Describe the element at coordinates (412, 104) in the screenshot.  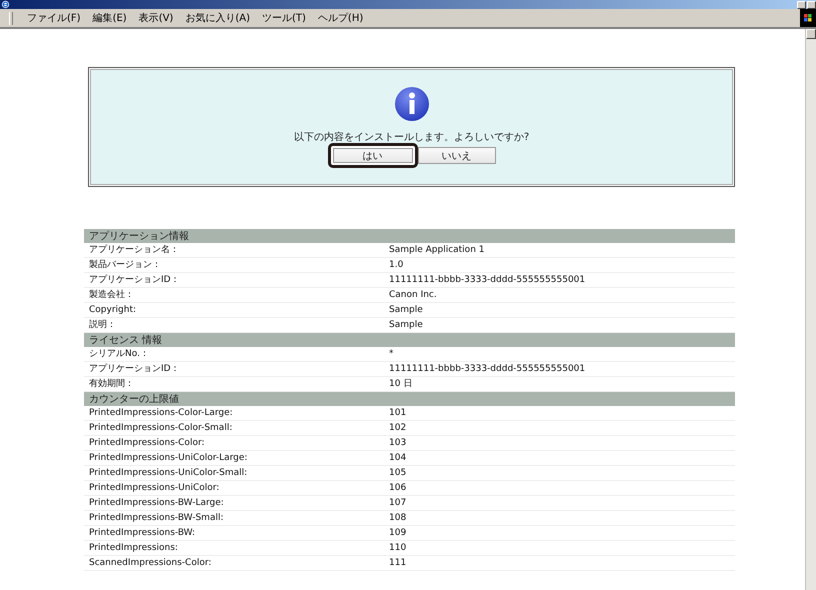
I see `info-icon` at that location.